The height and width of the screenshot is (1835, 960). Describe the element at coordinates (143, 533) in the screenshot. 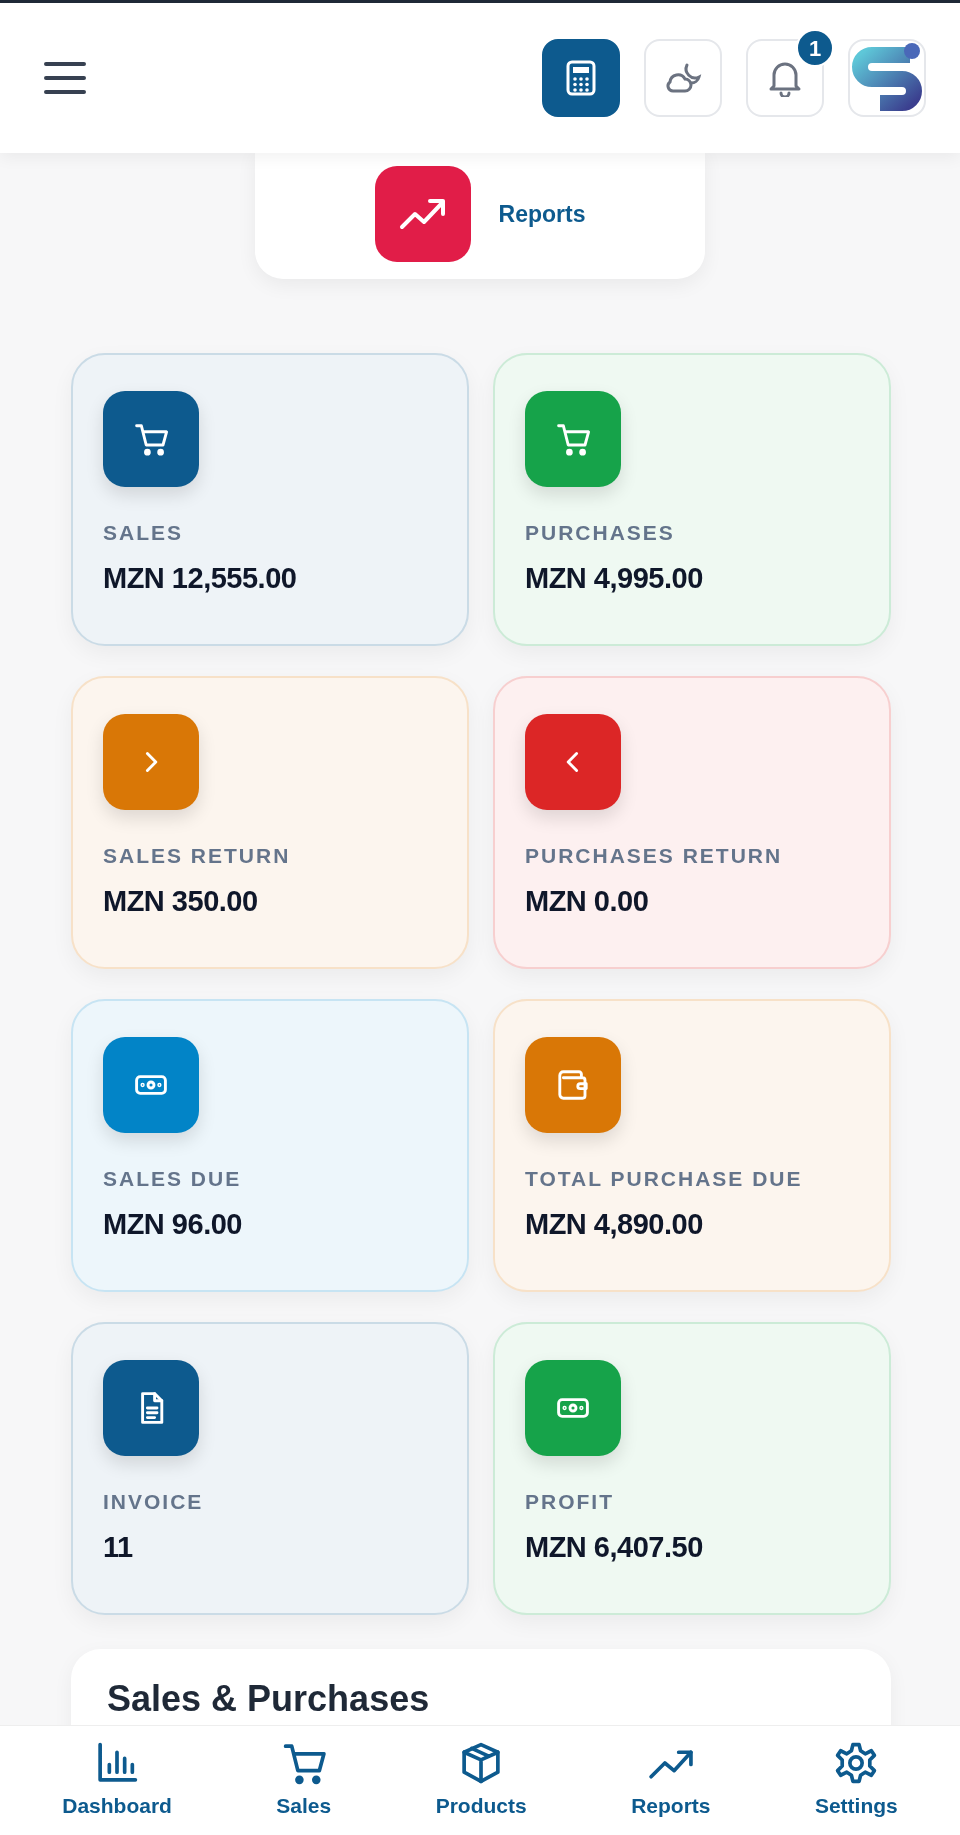

I see `stat-label: SALES` at that location.